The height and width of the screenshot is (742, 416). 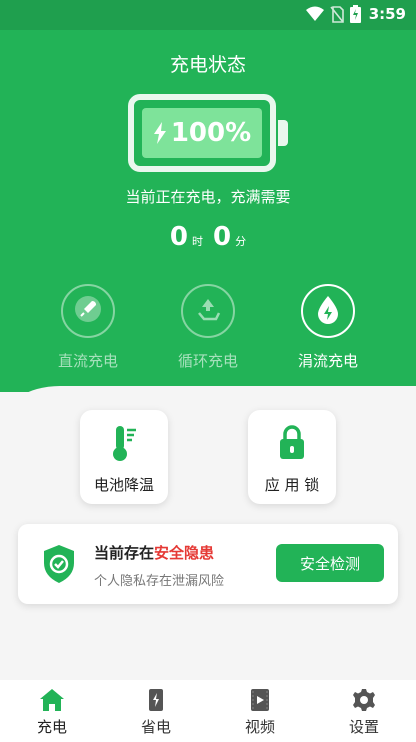 I want to click on mode-cycle-charge: 循环充电, so click(x=208, y=327).